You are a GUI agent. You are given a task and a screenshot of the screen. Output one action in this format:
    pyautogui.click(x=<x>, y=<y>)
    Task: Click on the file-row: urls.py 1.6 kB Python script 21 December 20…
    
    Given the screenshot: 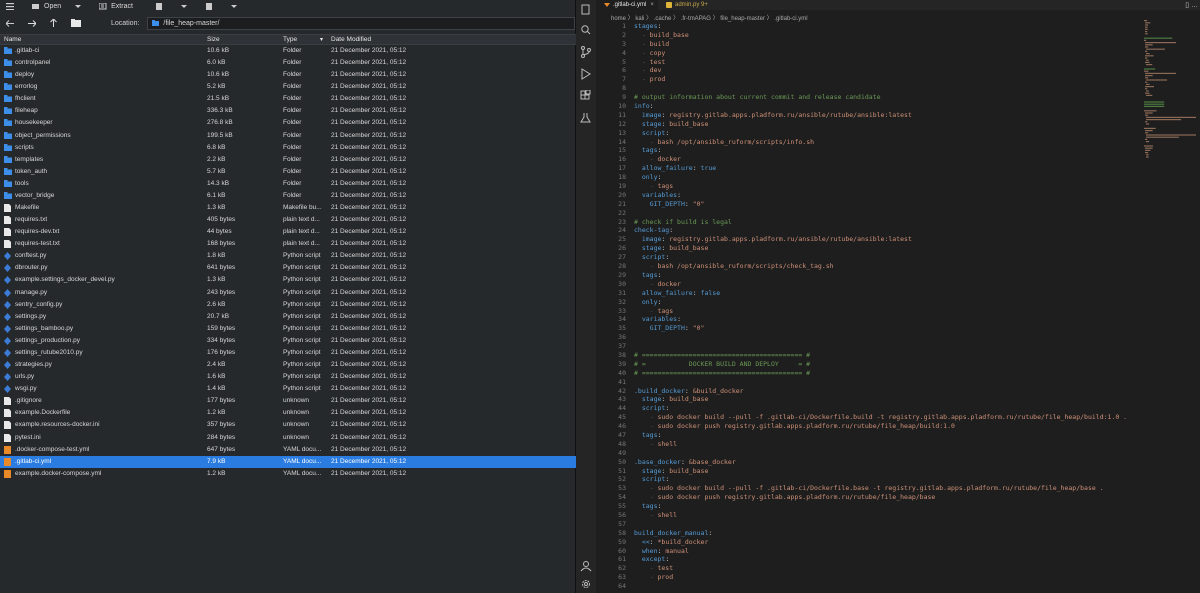 What is the action you would take?
    pyautogui.click(x=288, y=377)
    